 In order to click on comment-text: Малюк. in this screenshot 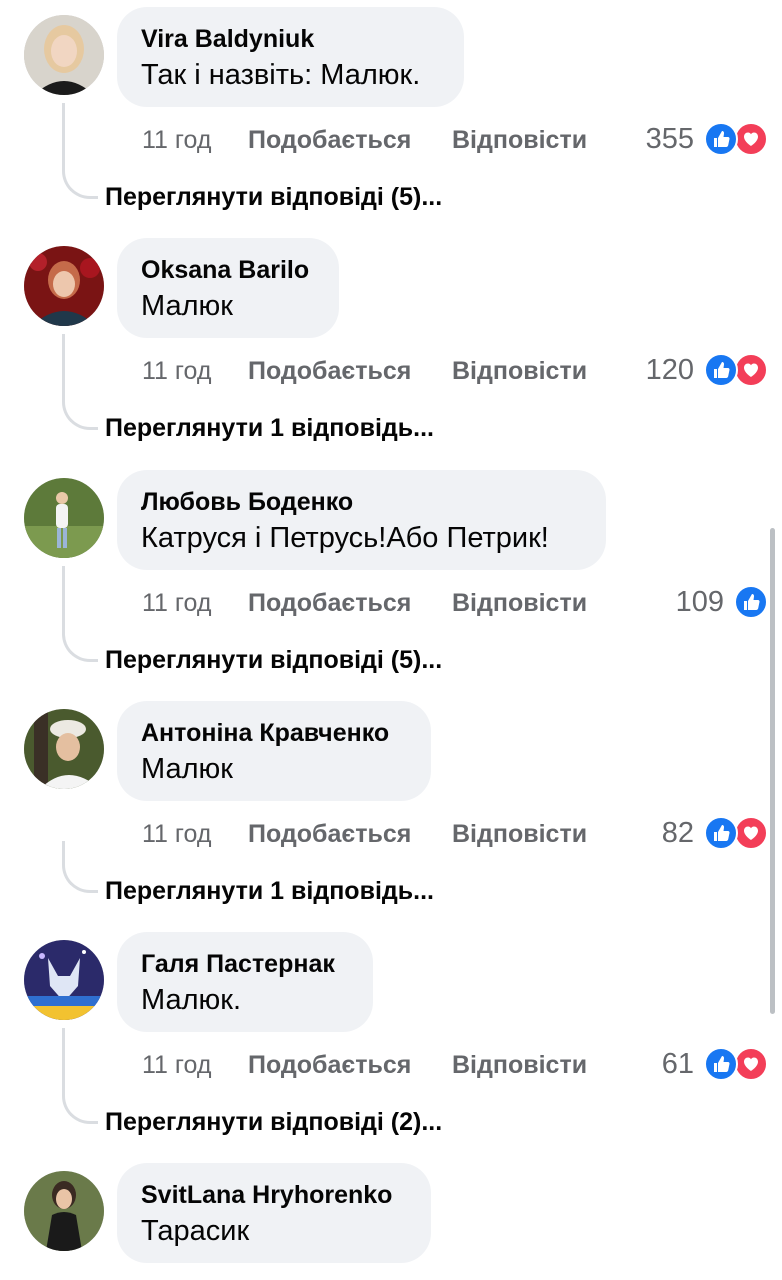, I will do `click(191, 1000)`.